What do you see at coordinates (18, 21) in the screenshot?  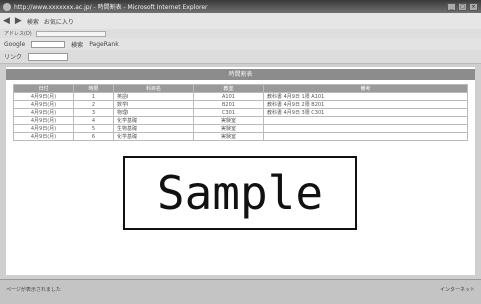 I see `forward-button: ▶` at bounding box center [18, 21].